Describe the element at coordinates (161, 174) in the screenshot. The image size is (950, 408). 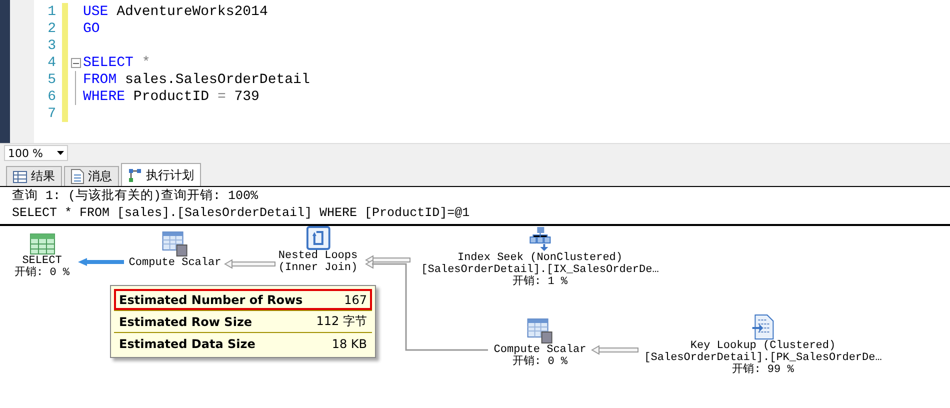
I see `result-tab: 执行计划` at that location.